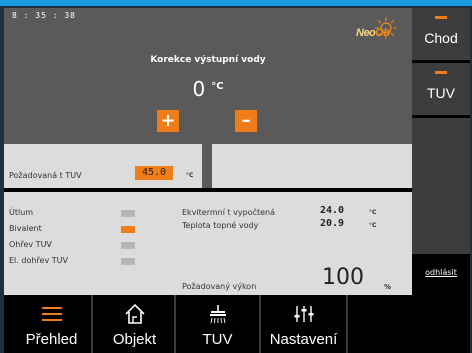  What do you see at coordinates (388, 287) in the screenshot?
I see `power-unit: %` at bounding box center [388, 287].